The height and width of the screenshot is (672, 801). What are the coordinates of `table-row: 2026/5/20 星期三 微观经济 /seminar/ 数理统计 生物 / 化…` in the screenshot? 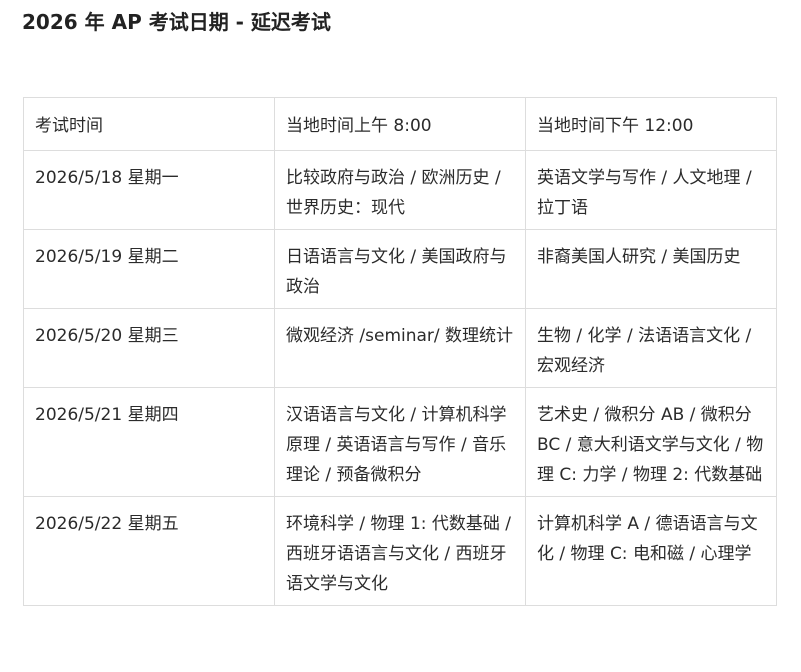 It's located at (400, 348).